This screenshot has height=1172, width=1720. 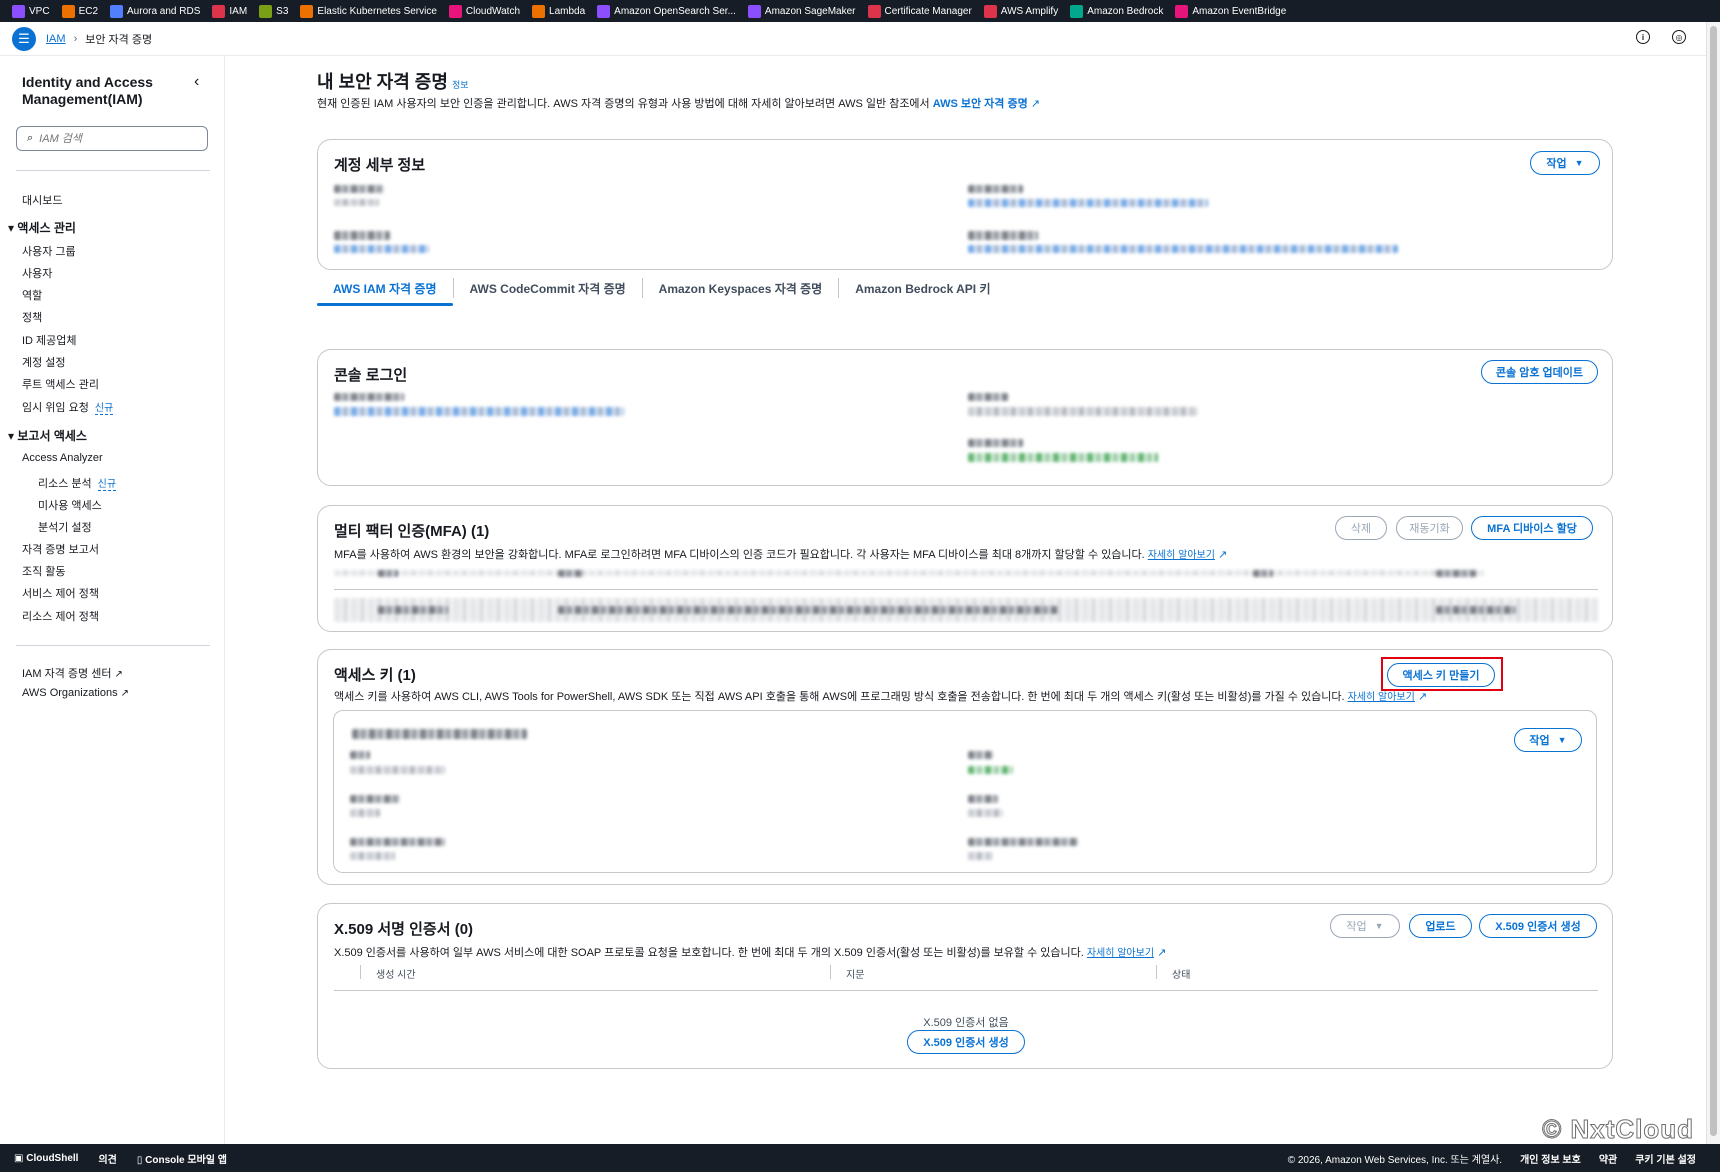 I want to click on service-shortcut: Elastic Kubernetes Service, so click(x=368, y=11).